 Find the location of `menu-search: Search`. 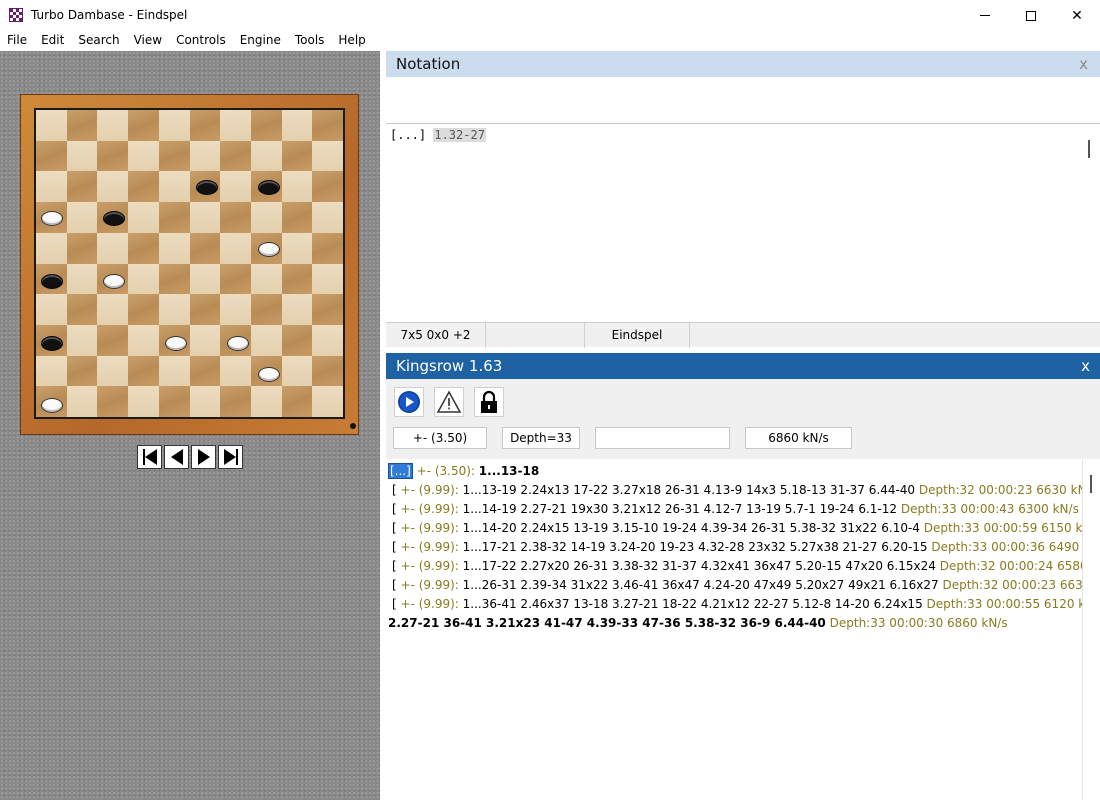

menu-search: Search is located at coordinates (98, 41).